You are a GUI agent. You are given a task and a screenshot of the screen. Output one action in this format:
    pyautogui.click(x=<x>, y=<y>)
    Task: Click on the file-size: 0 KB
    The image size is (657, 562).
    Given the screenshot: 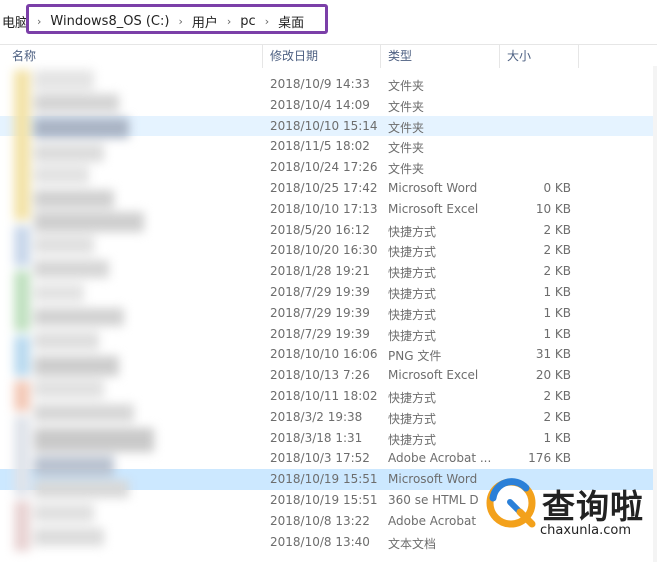 What is the action you would take?
    pyautogui.click(x=557, y=187)
    